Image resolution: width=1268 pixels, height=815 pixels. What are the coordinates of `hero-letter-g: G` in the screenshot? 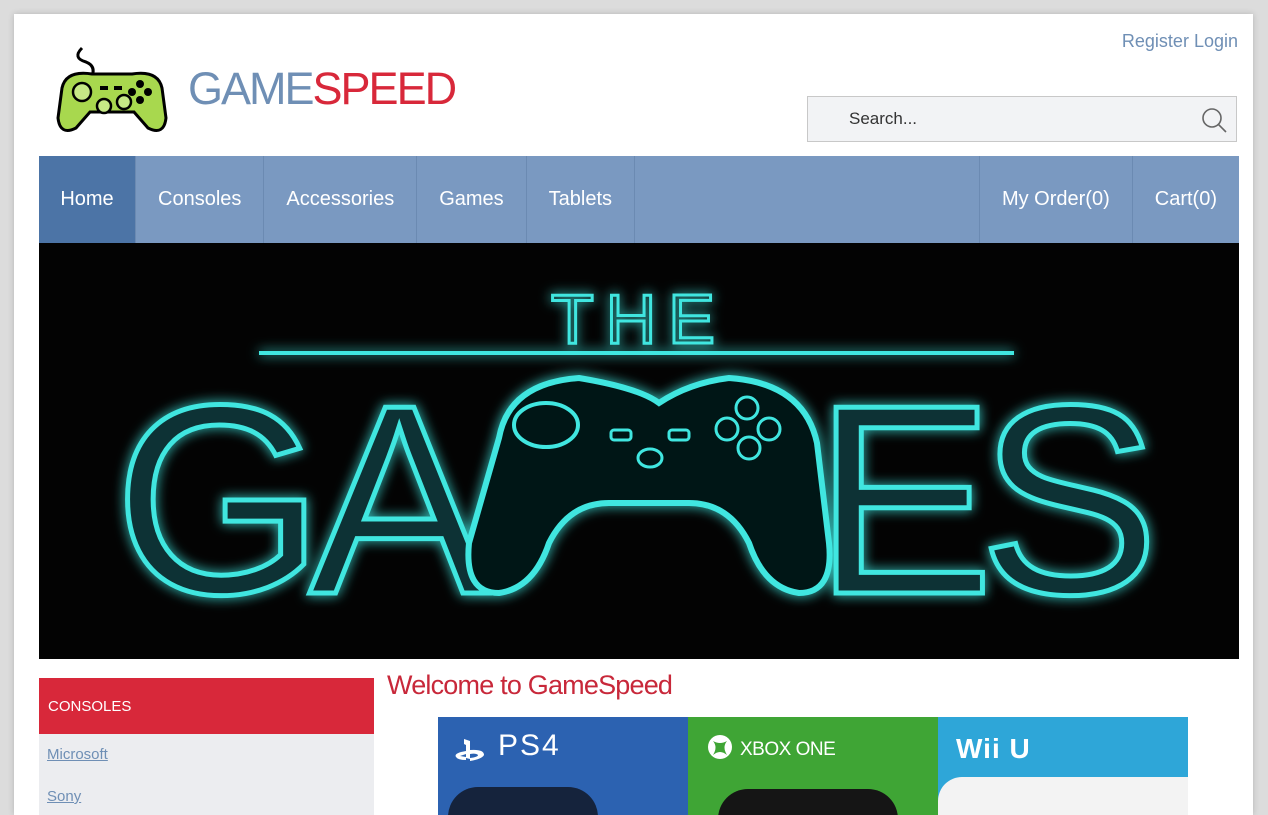 It's located at (219, 500).